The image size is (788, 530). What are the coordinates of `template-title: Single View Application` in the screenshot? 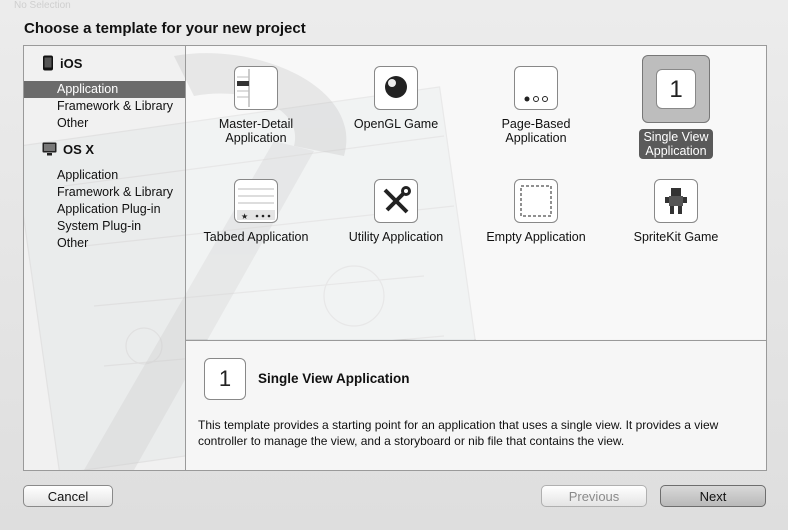 It's located at (334, 378).